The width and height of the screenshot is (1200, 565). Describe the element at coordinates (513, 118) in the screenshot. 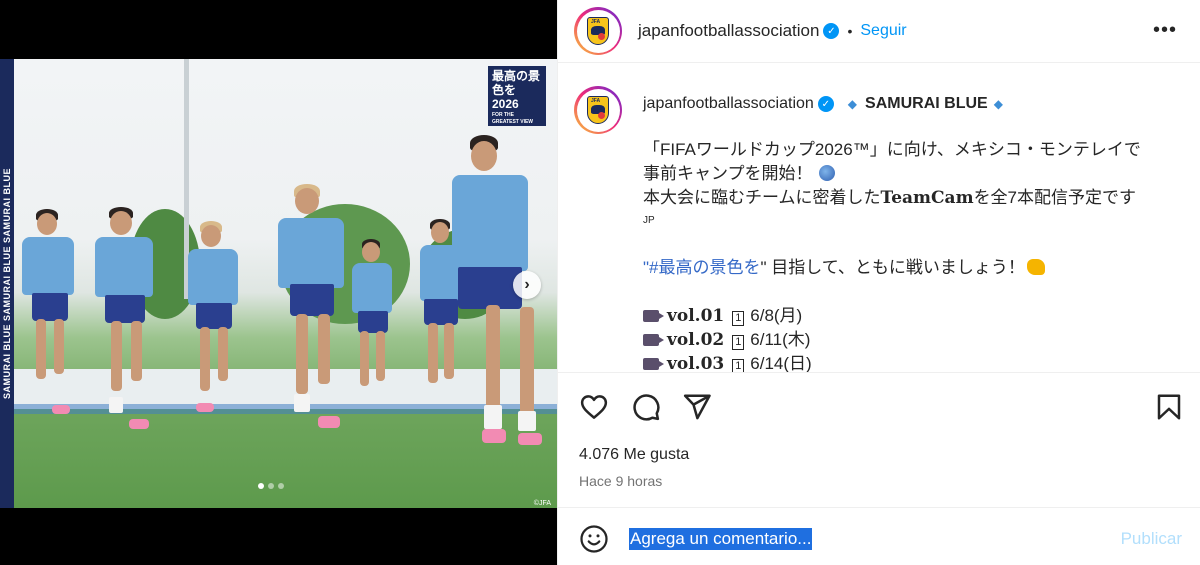

I see `campaign-badge-subtitle: FOR THE GREATEST VIEW` at that location.